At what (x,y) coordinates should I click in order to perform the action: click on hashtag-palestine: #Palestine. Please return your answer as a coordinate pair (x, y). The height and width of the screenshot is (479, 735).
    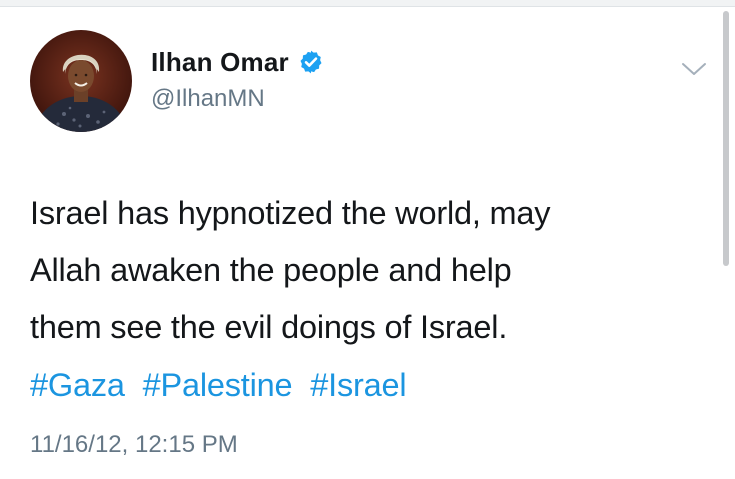
    Looking at the image, I should click on (218, 385).